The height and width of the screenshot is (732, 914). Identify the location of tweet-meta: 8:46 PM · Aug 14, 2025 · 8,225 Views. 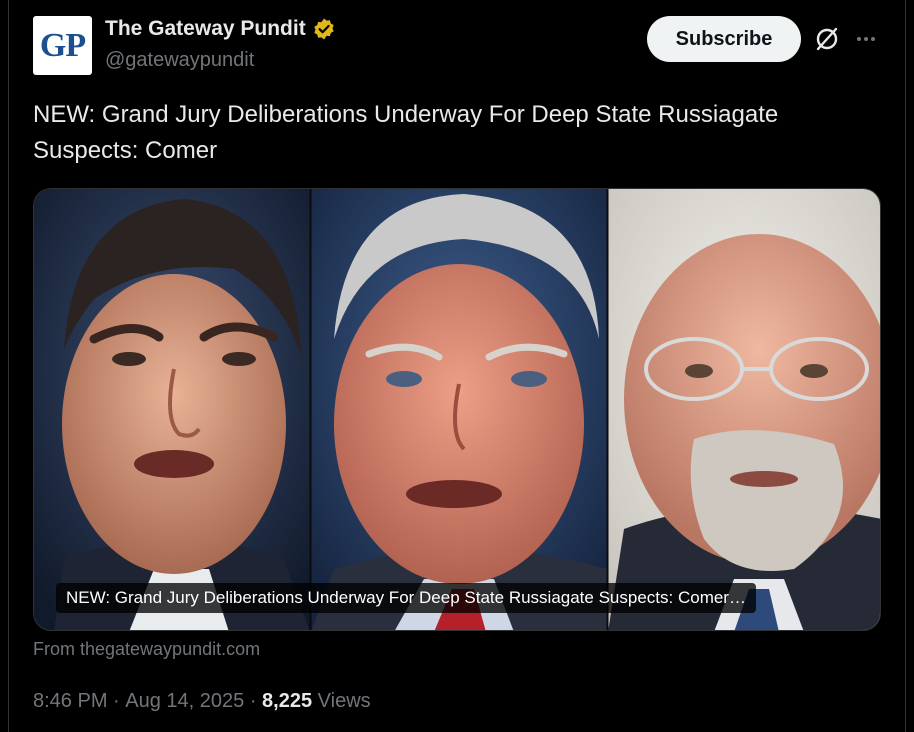
(202, 701).